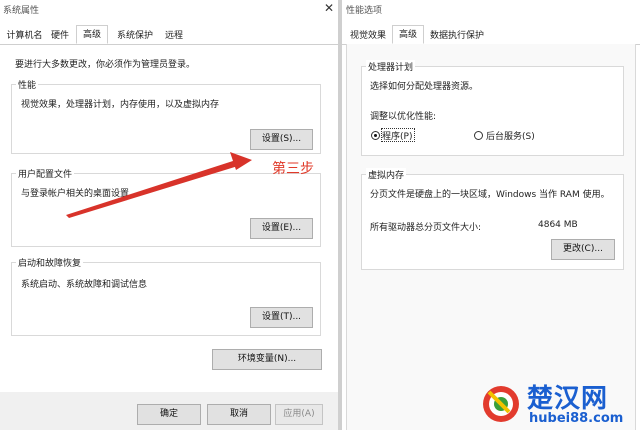 This screenshot has height=430, width=640. I want to click on virtual-memory-desc: 分页文件是硬盘上的一块区域，Windows 当作 RAM 使用。, so click(490, 195).